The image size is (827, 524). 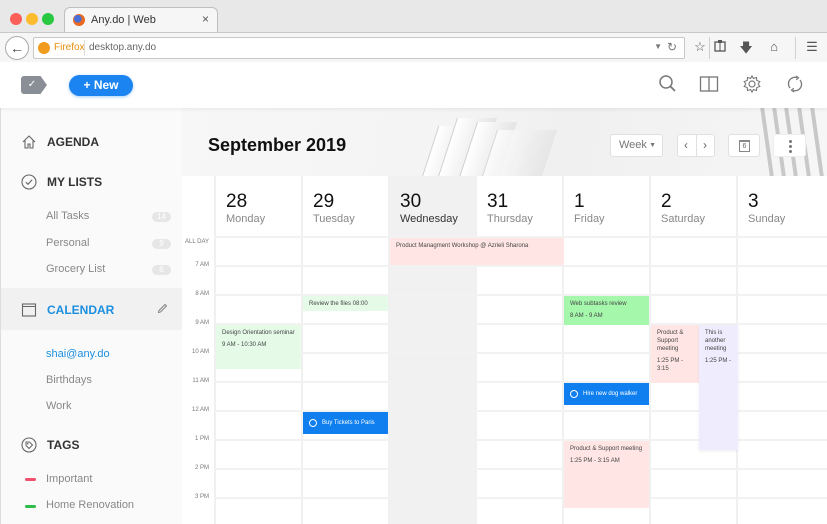 I want to click on task-item: Buy Tickets to Paris, so click(x=345, y=423).